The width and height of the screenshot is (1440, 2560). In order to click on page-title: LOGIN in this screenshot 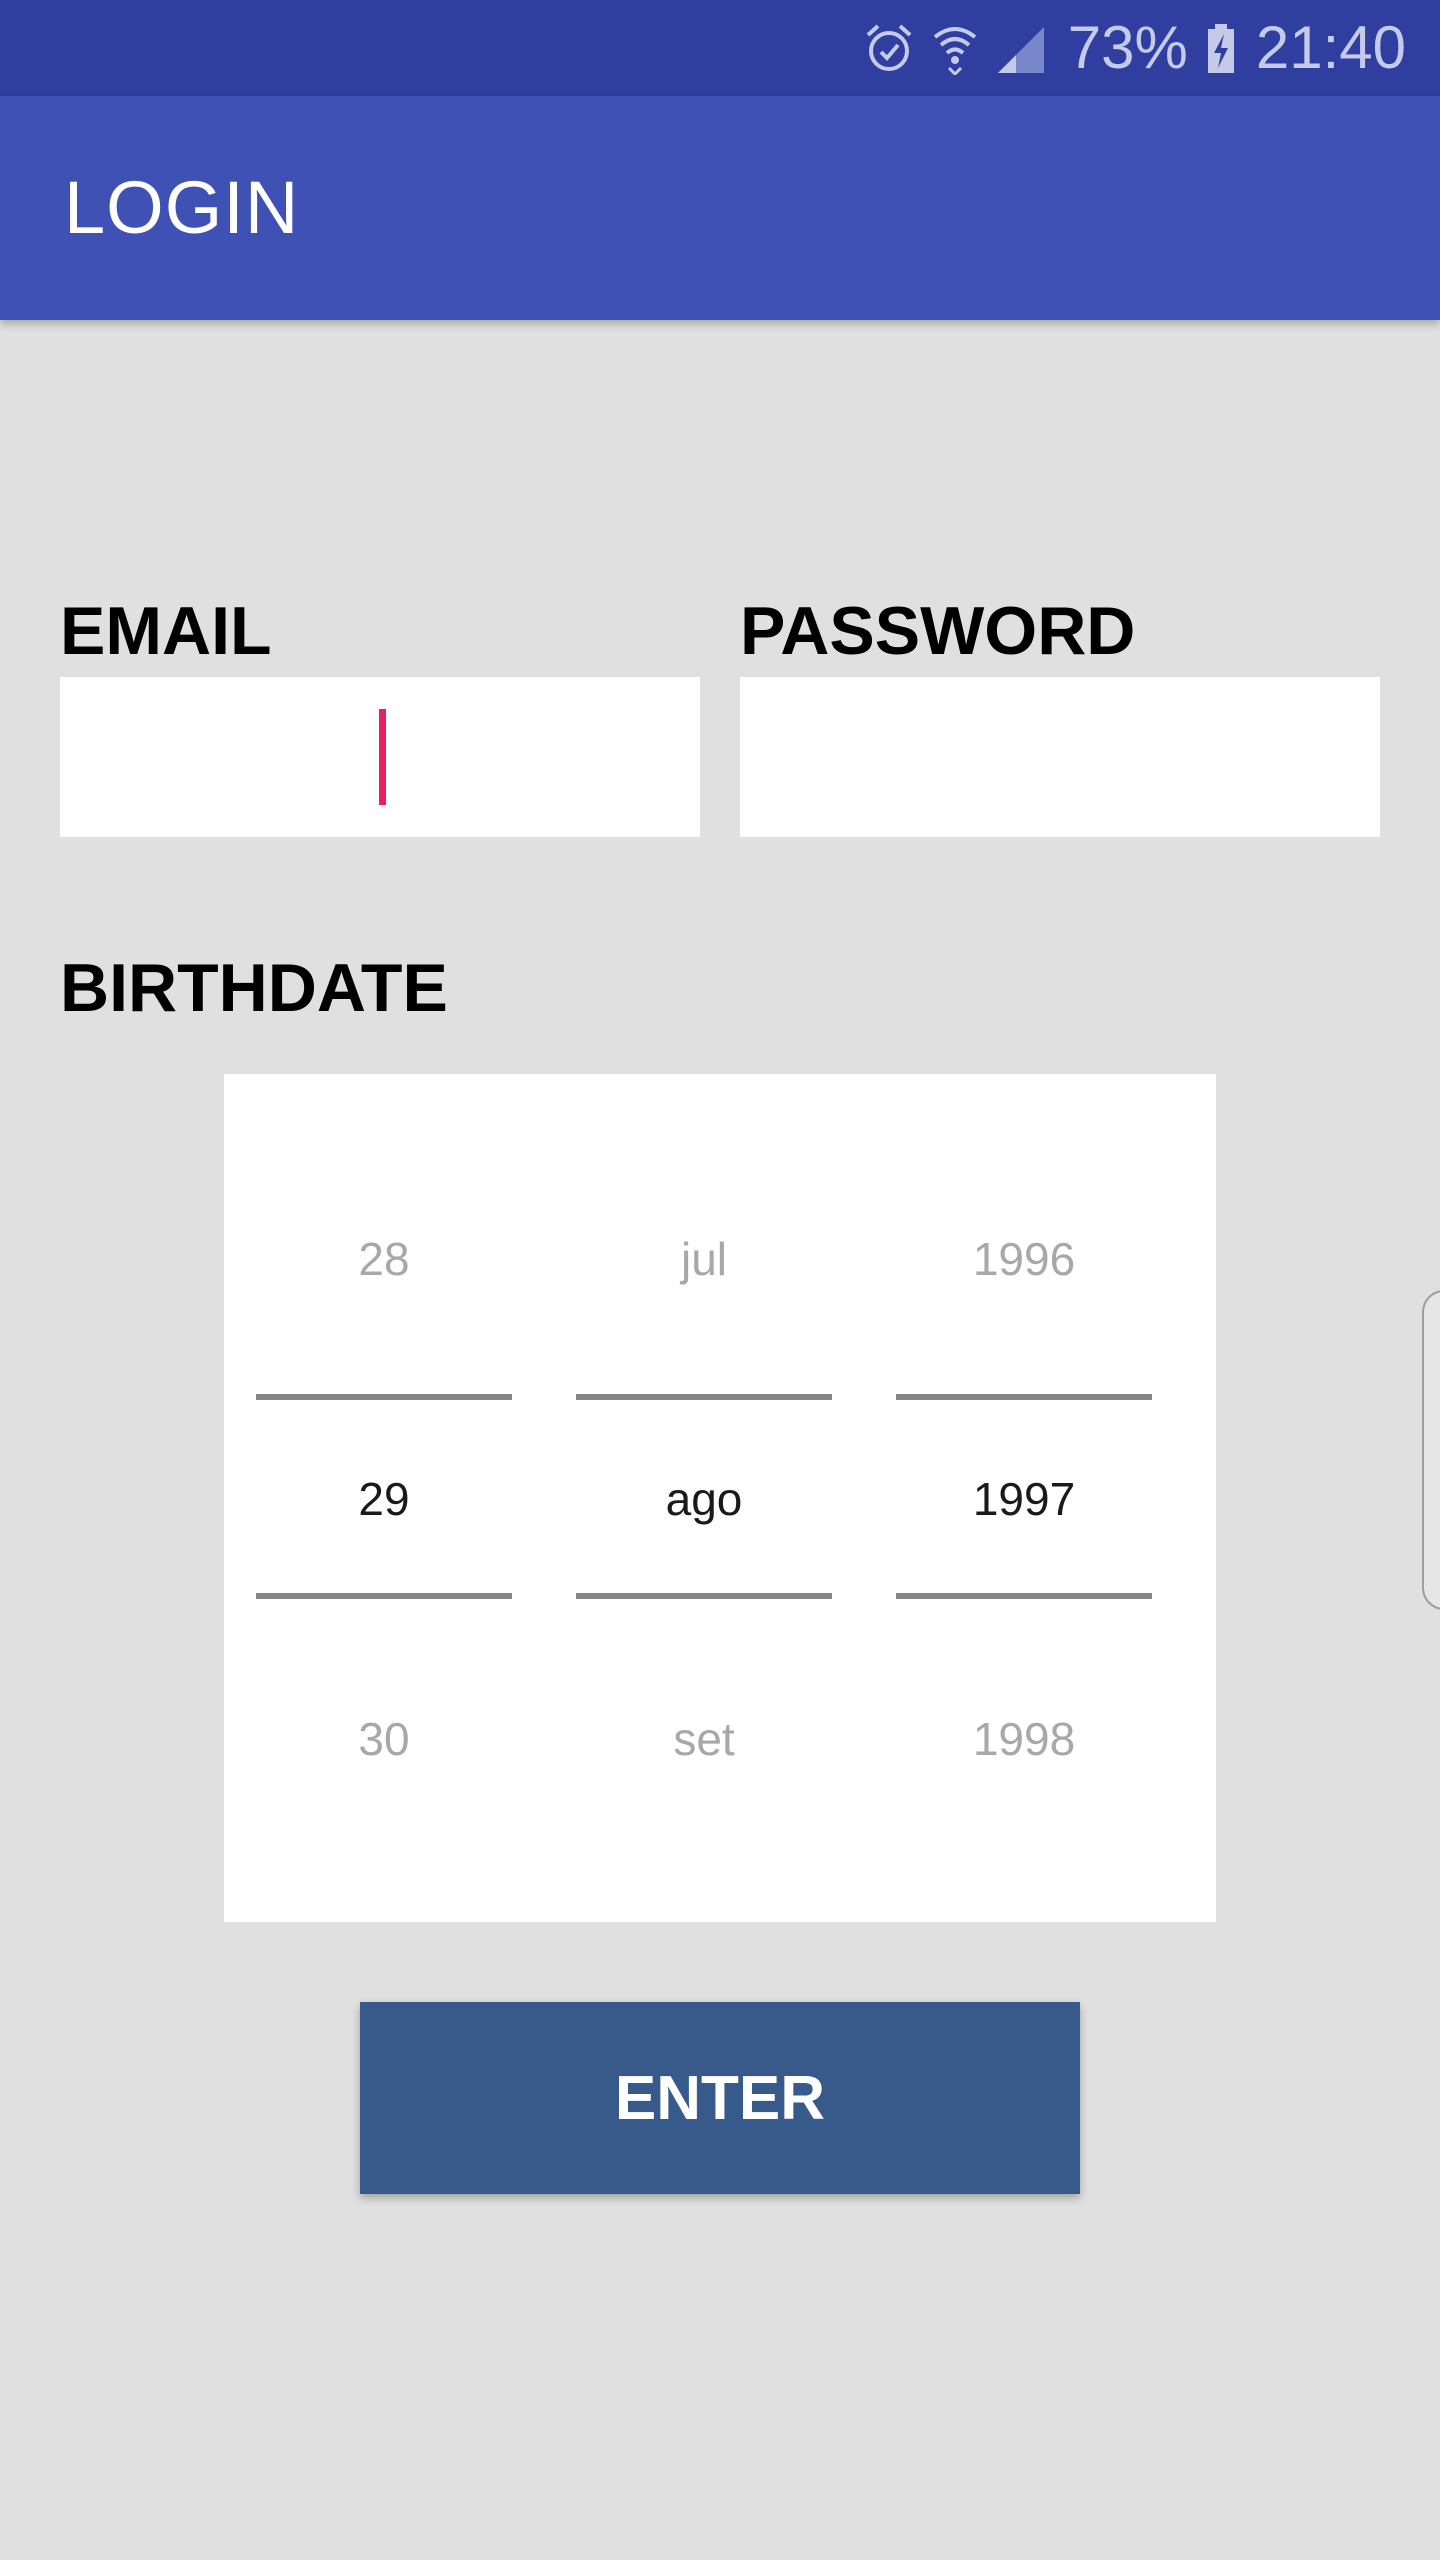, I will do `click(182, 207)`.